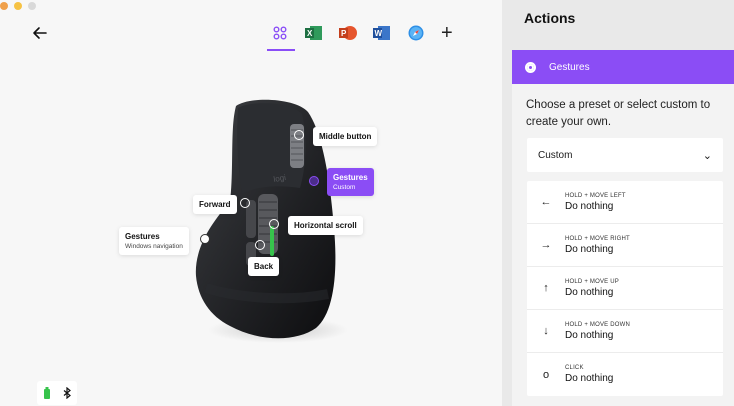 This screenshot has height=406, width=734. What do you see at coordinates (625, 155) in the screenshot?
I see `preset-select: Custom ⌄` at bounding box center [625, 155].